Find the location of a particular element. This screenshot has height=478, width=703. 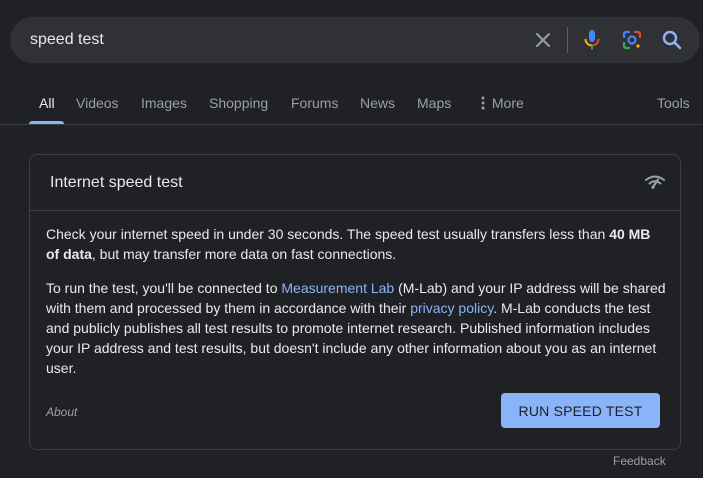

tab-more-label: More is located at coordinates (507, 103).